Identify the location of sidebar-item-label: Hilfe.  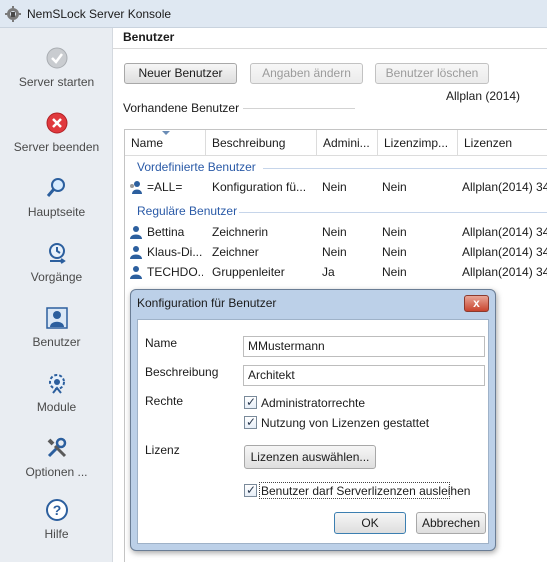
(56, 534).